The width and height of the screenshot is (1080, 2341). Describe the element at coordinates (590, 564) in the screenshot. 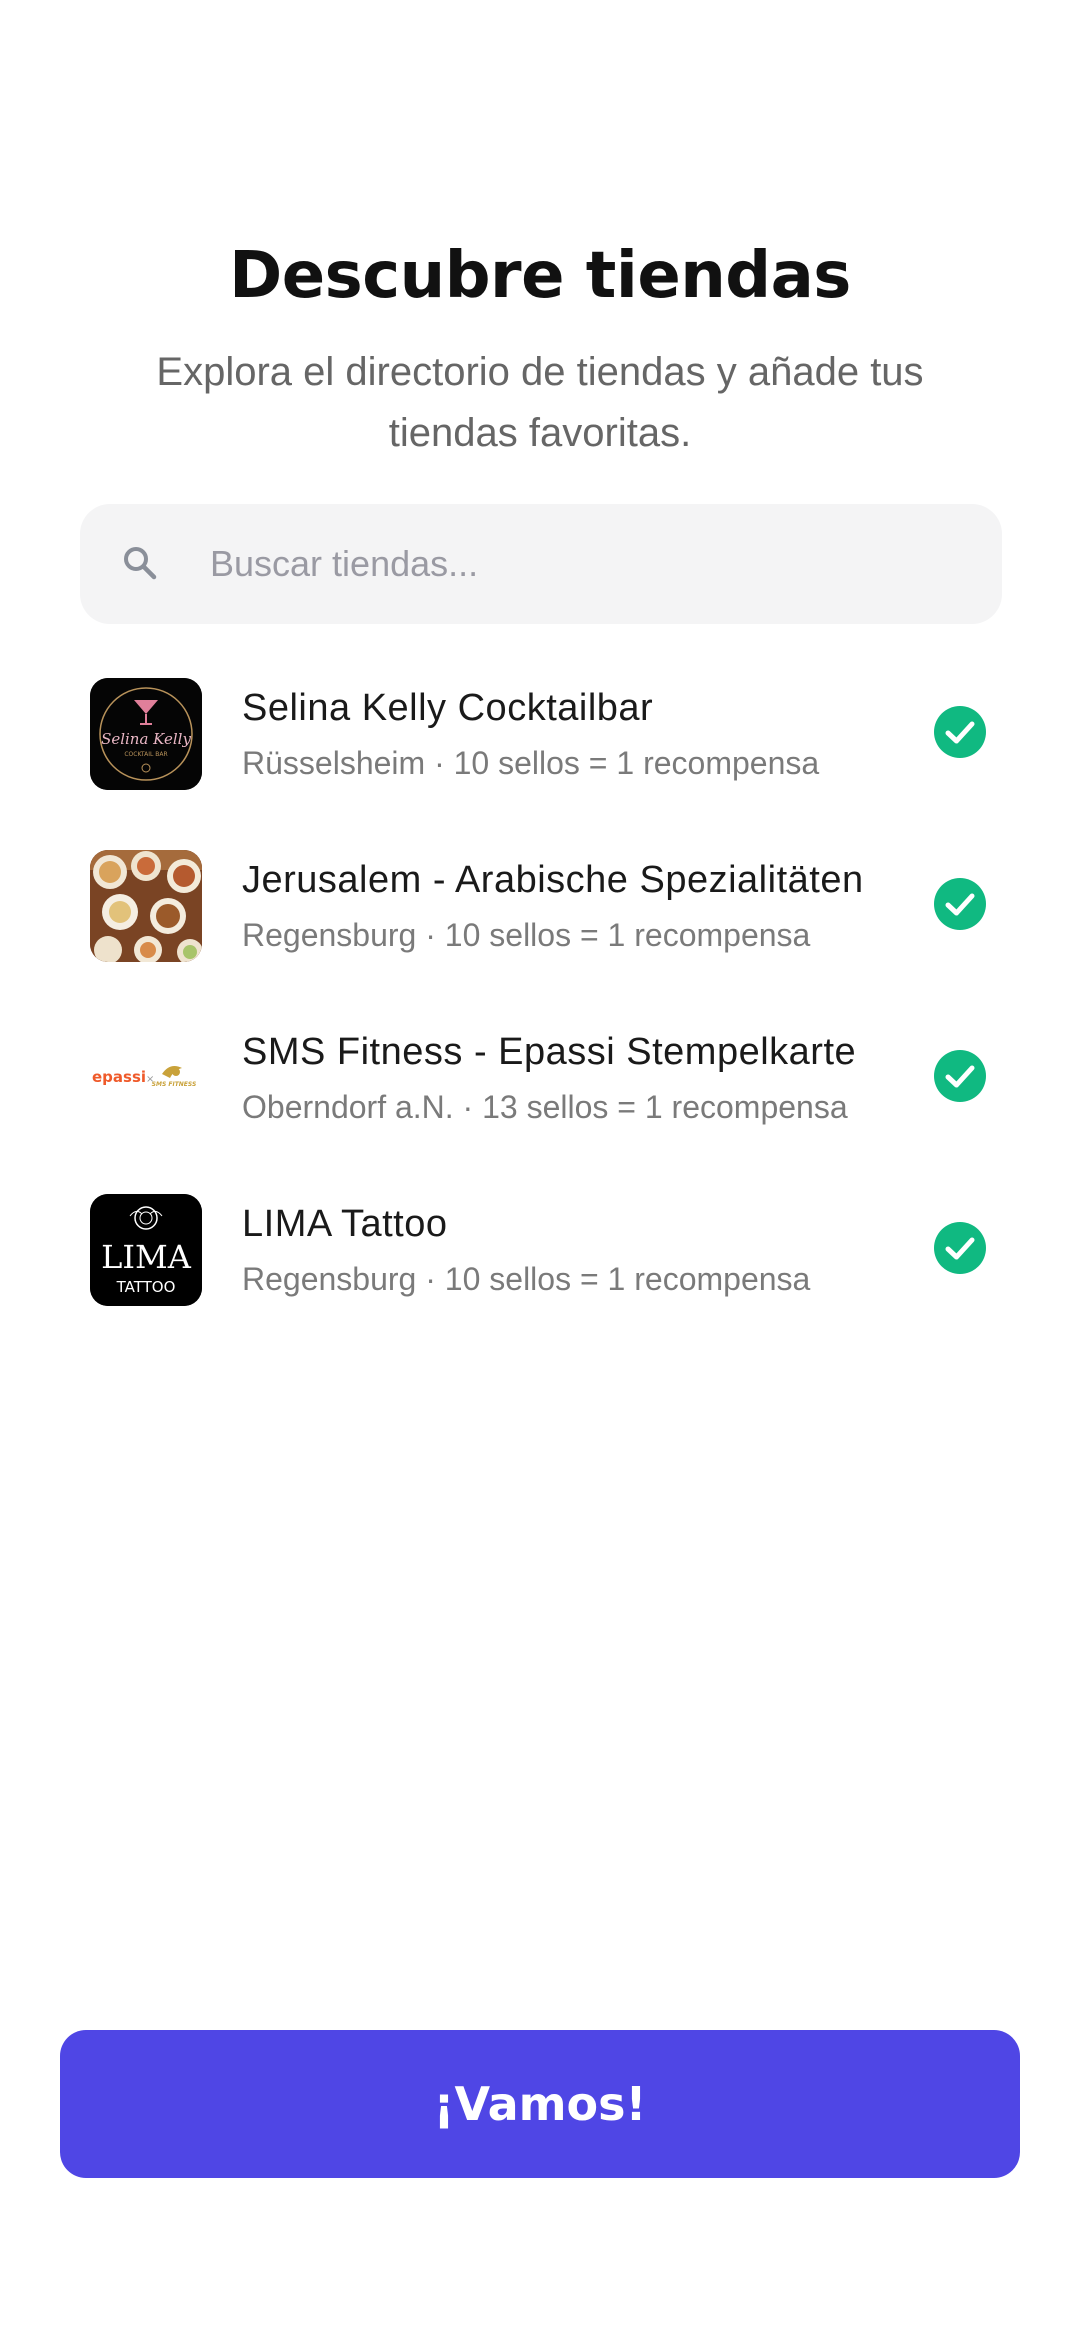

I see `search-input` at that location.